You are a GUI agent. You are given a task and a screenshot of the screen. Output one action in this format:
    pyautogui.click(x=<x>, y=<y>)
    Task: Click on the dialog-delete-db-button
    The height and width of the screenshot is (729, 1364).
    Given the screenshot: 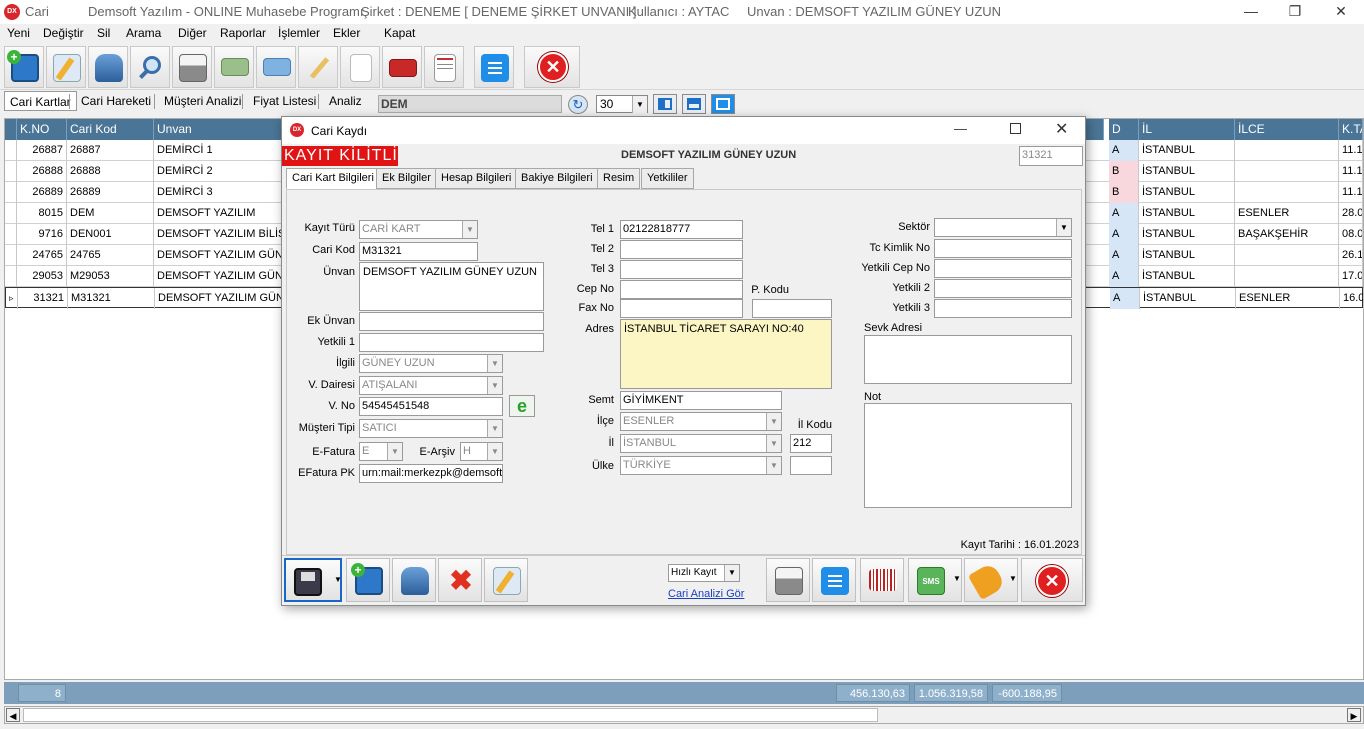 What is the action you would take?
    pyautogui.click(x=414, y=580)
    